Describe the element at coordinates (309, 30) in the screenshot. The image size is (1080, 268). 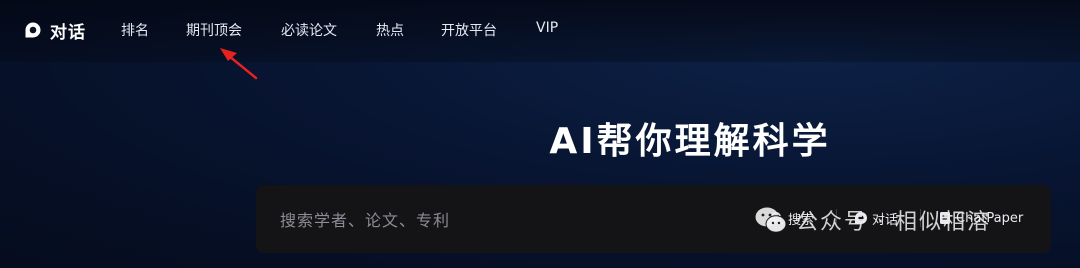
I see `nav-item-must-read-papers: 必读论文` at that location.